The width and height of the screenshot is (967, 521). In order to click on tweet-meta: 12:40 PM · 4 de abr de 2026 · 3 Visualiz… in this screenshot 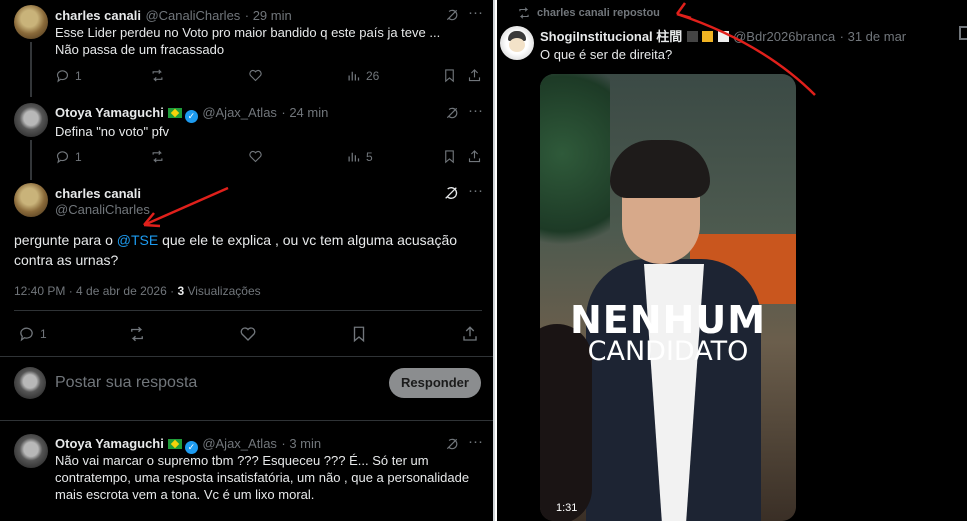, I will do `click(137, 291)`.